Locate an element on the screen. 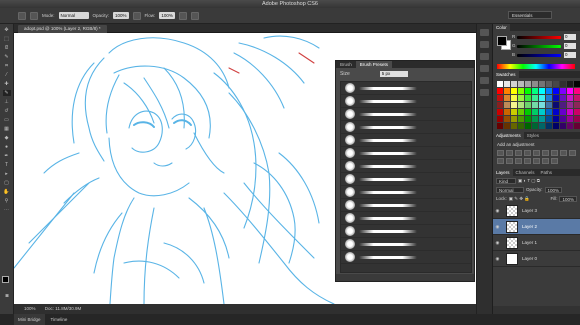  tab-channels: Channels is located at coordinates (525, 172).